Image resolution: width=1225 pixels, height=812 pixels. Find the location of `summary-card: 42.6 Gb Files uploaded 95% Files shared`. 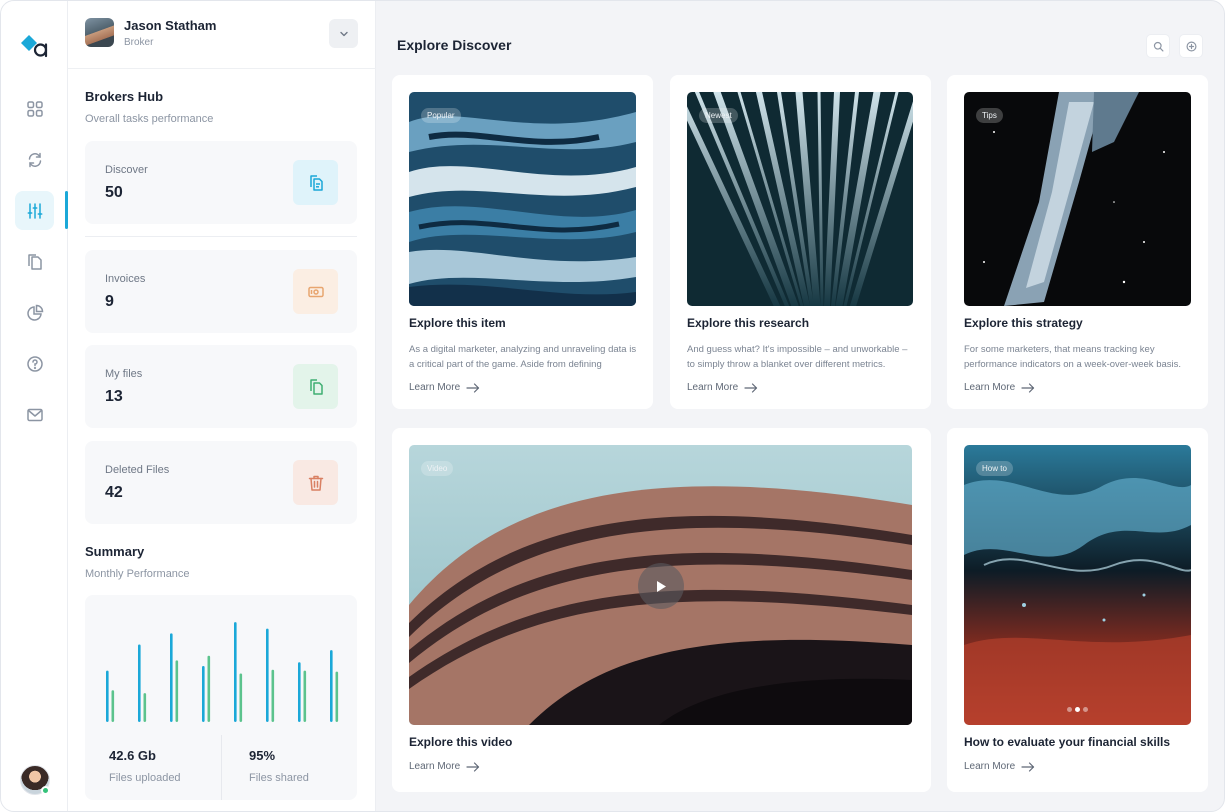

summary-card: 42.6 Gb Files uploaded 95% Files shared is located at coordinates (221, 697).